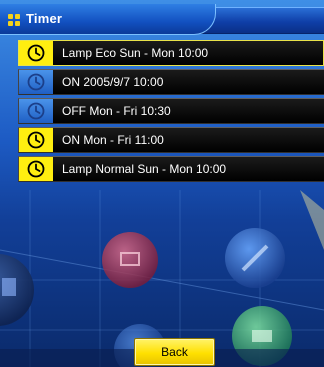 The image size is (324, 367). I want to click on timer-row-3: OFF Mon - Fri 10:30, so click(171, 111).